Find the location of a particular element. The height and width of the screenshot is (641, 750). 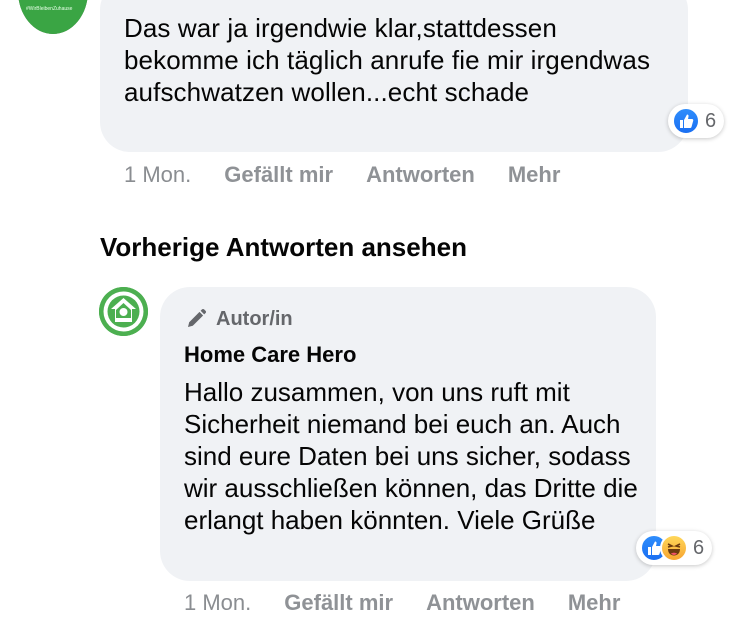

pencil-icon is located at coordinates (197, 317).